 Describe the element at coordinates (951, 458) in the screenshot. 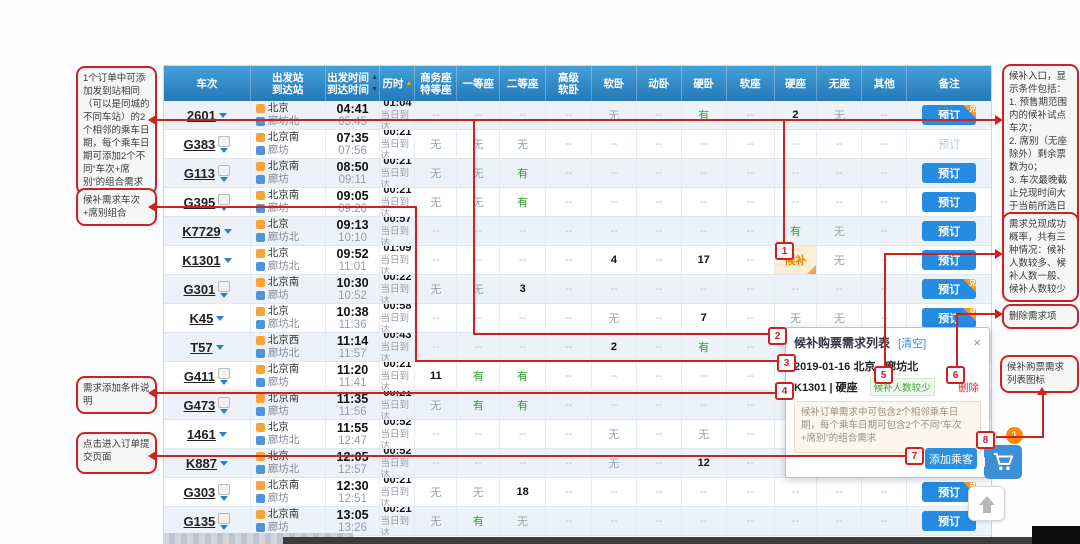

I see `add-passenger-button: 添加乘客` at that location.